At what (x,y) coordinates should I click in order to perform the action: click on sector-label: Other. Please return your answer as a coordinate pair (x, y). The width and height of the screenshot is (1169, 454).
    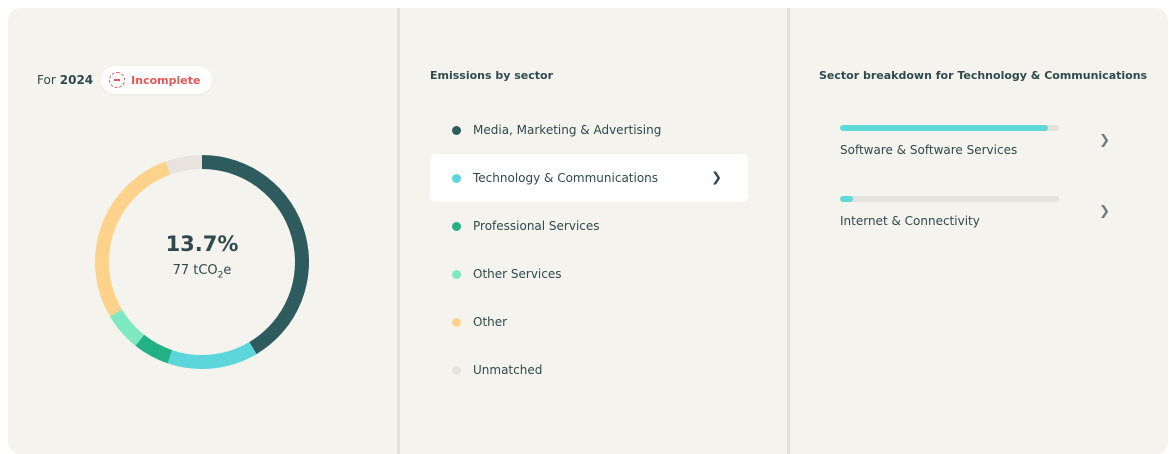
    Looking at the image, I should click on (490, 322).